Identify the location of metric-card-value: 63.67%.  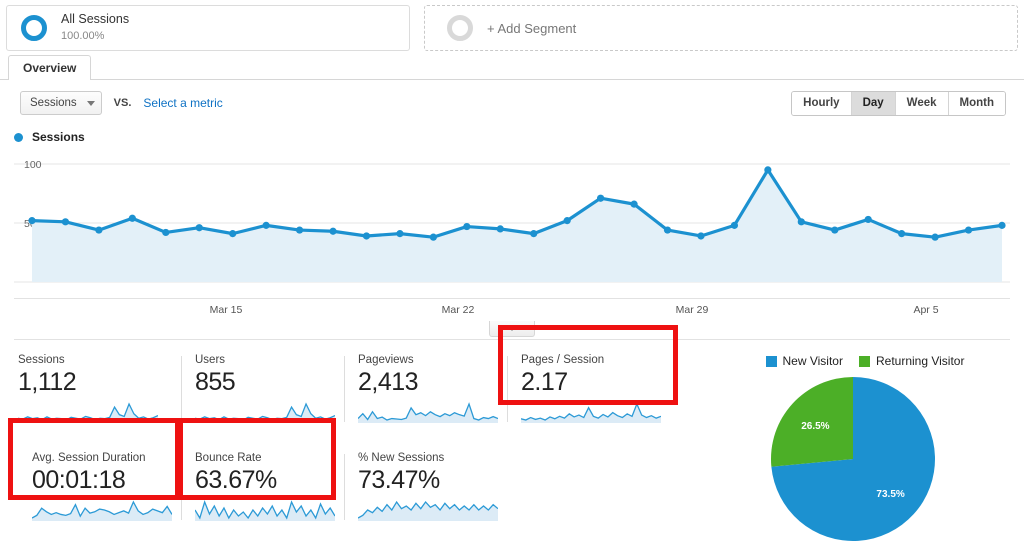
(236, 479).